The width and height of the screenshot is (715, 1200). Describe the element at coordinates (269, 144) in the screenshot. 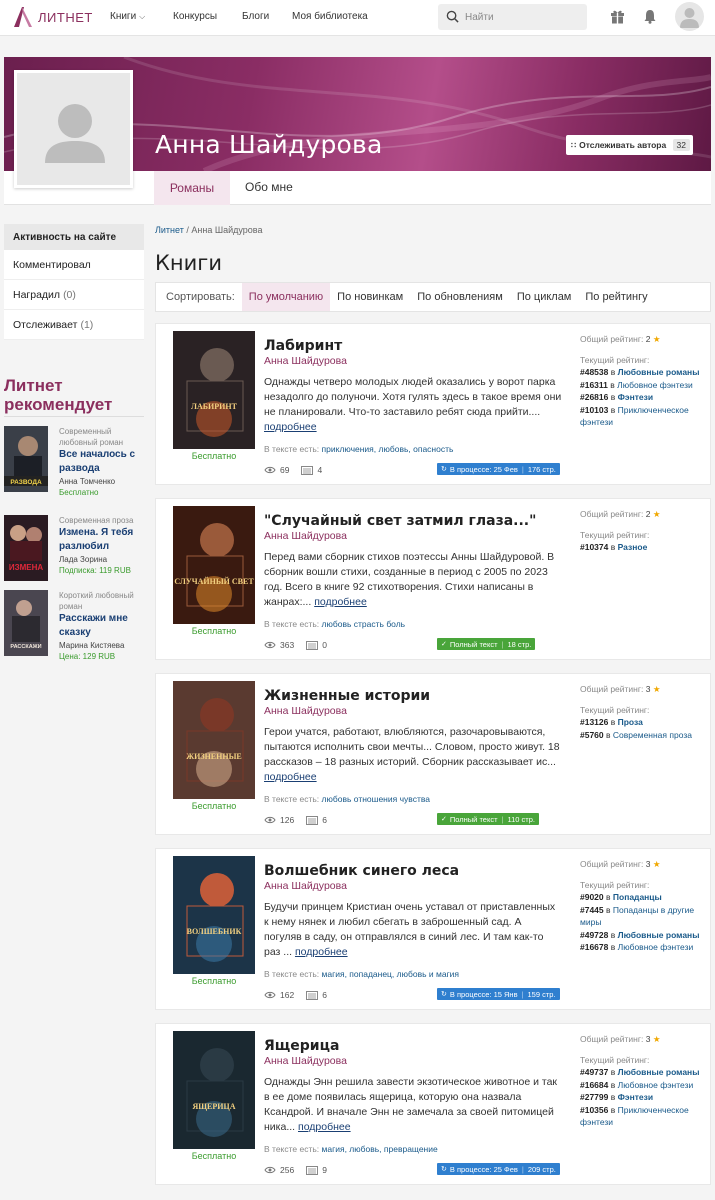

I see `author-name: Анна Шайдурова` at that location.